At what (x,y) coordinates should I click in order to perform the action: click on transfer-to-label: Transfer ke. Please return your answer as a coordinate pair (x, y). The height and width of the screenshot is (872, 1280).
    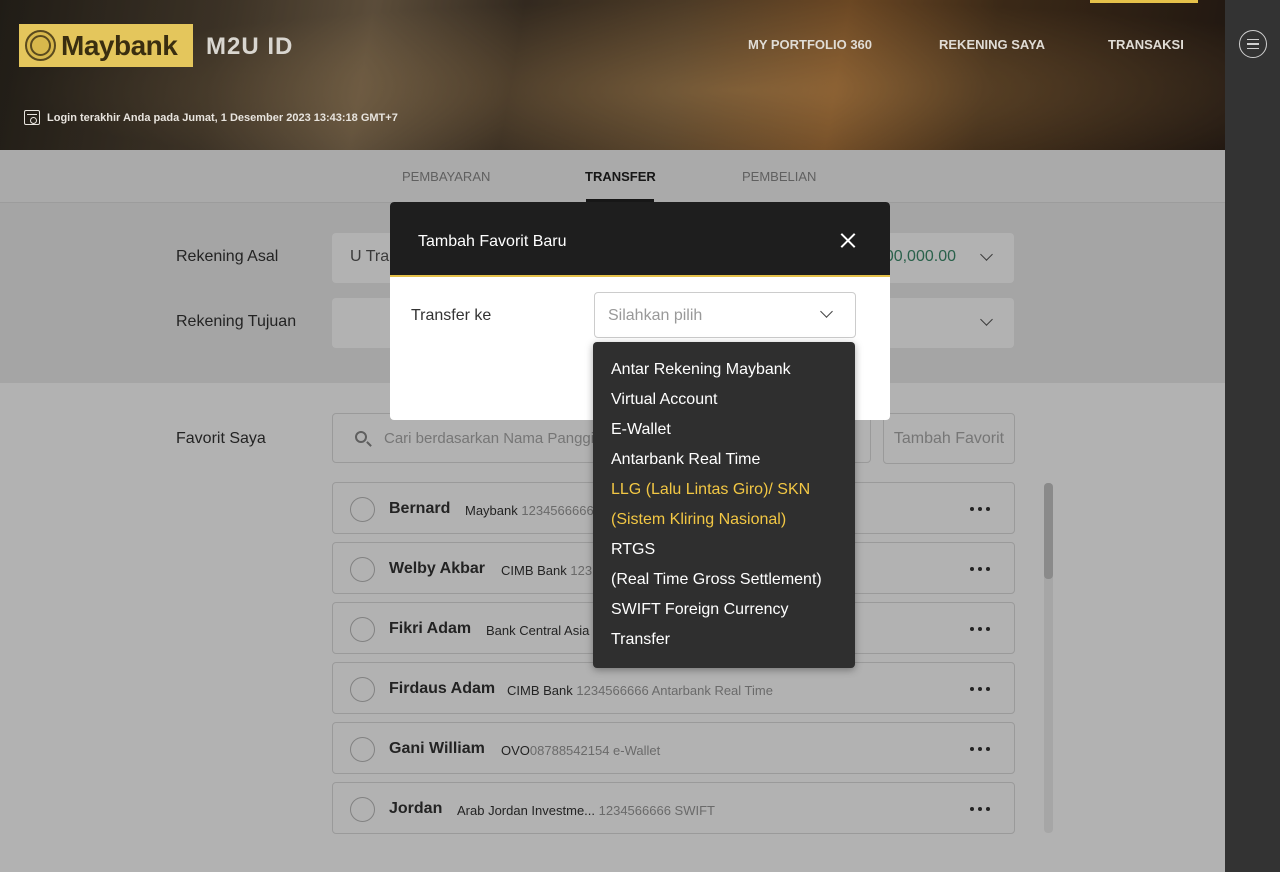
    Looking at the image, I should click on (451, 315).